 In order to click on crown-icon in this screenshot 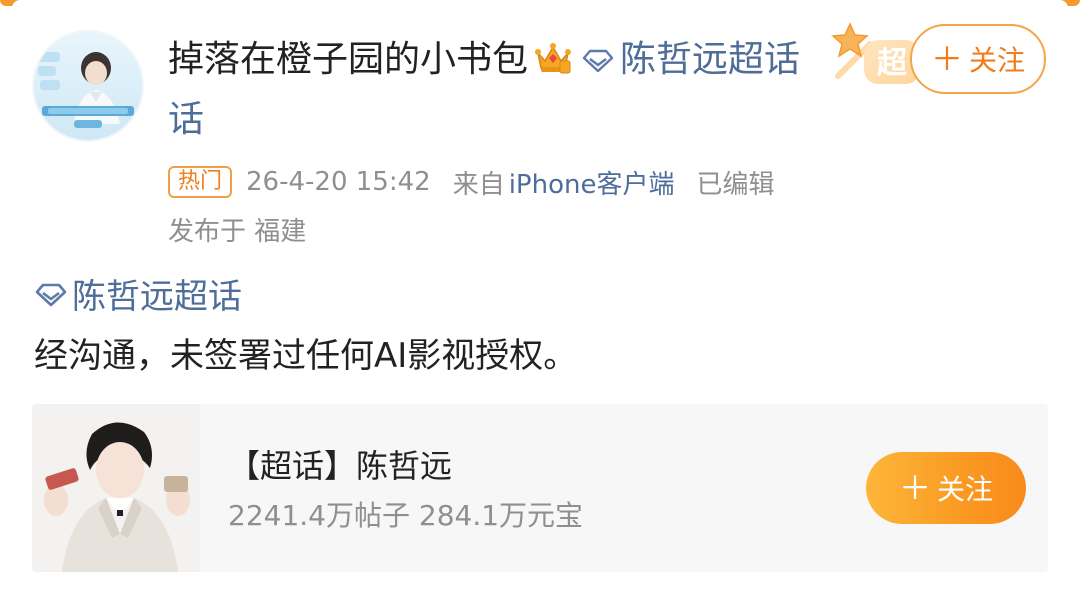, I will do `click(553, 64)`.